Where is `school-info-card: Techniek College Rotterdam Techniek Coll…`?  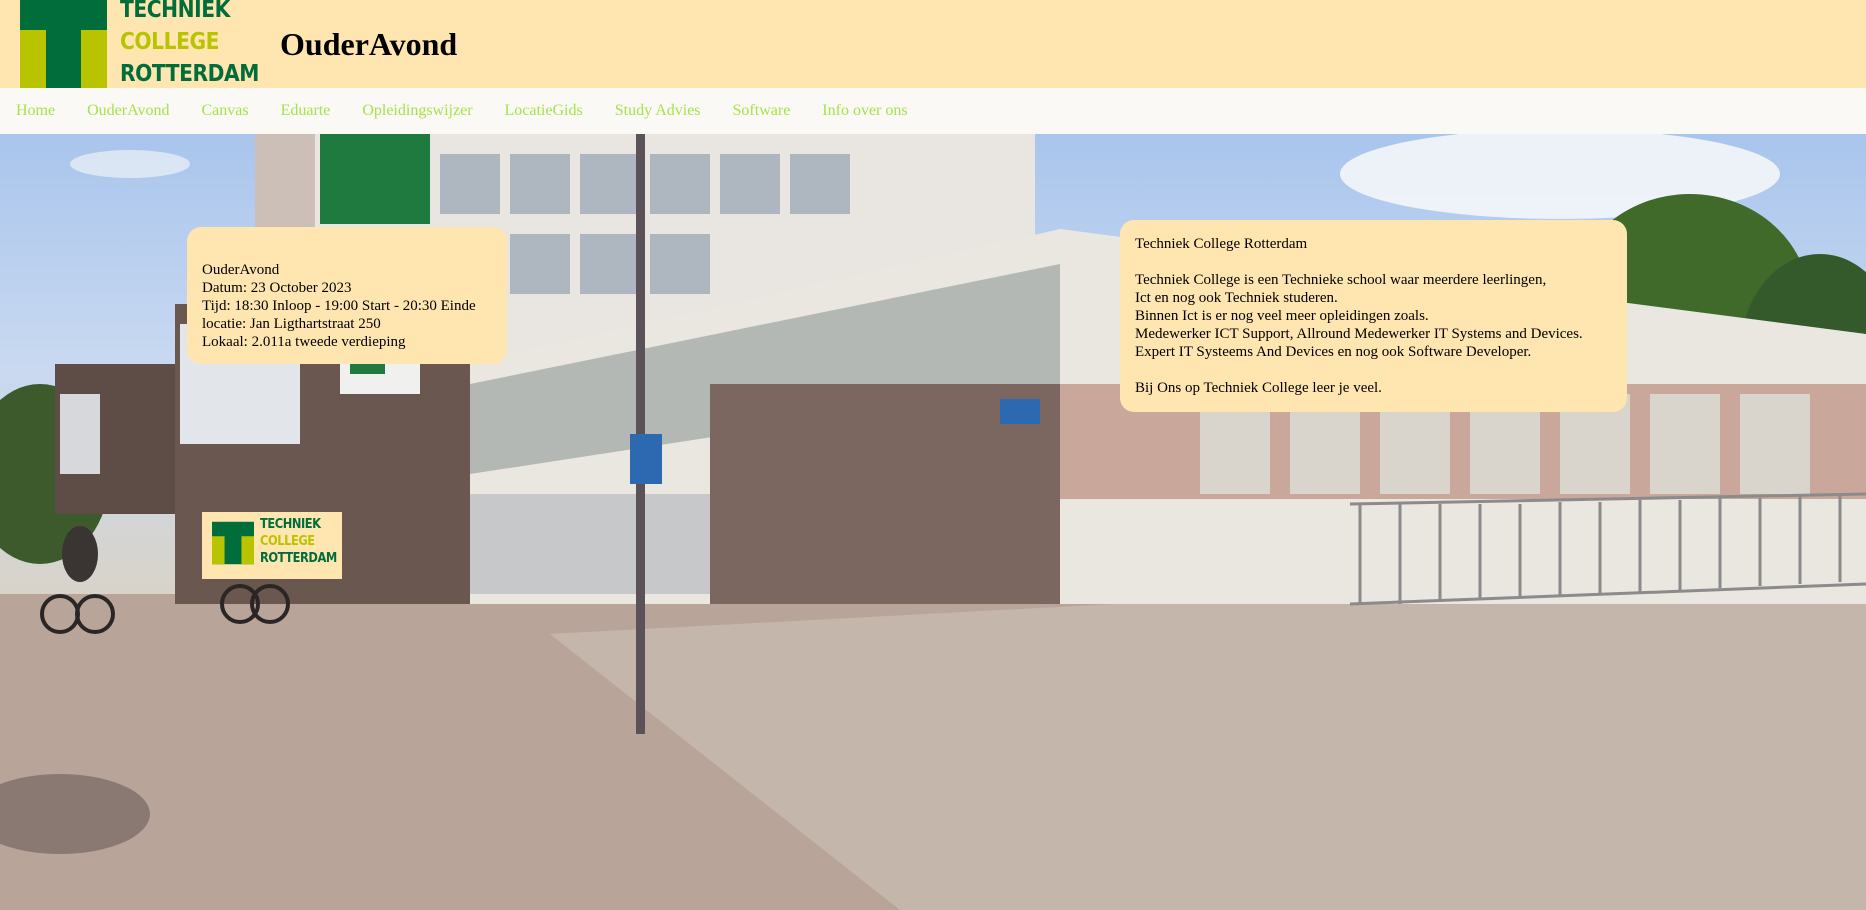
school-info-card: Techniek College Rotterdam Techniek Coll… is located at coordinates (1373, 316).